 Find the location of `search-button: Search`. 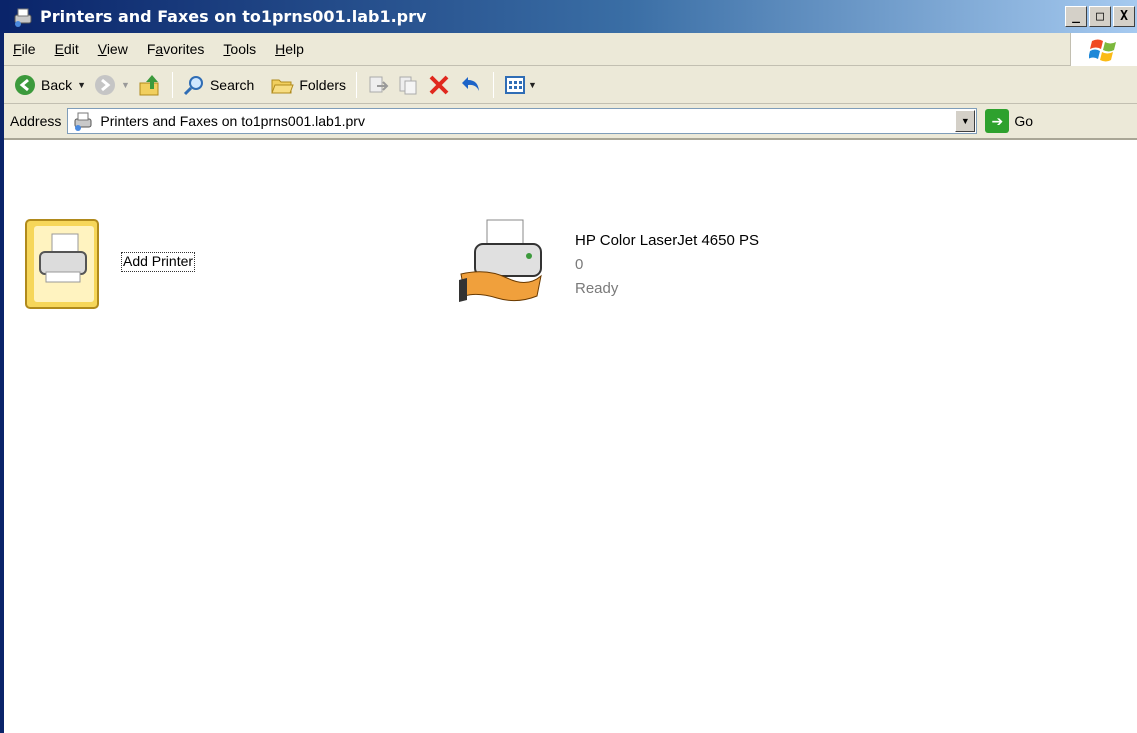

search-button: Search is located at coordinates (218, 85).